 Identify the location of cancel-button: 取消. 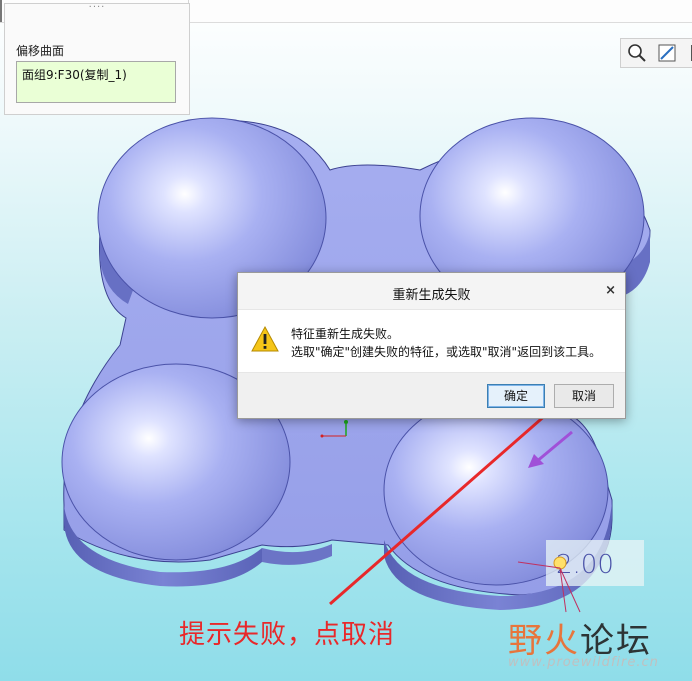
(584, 396).